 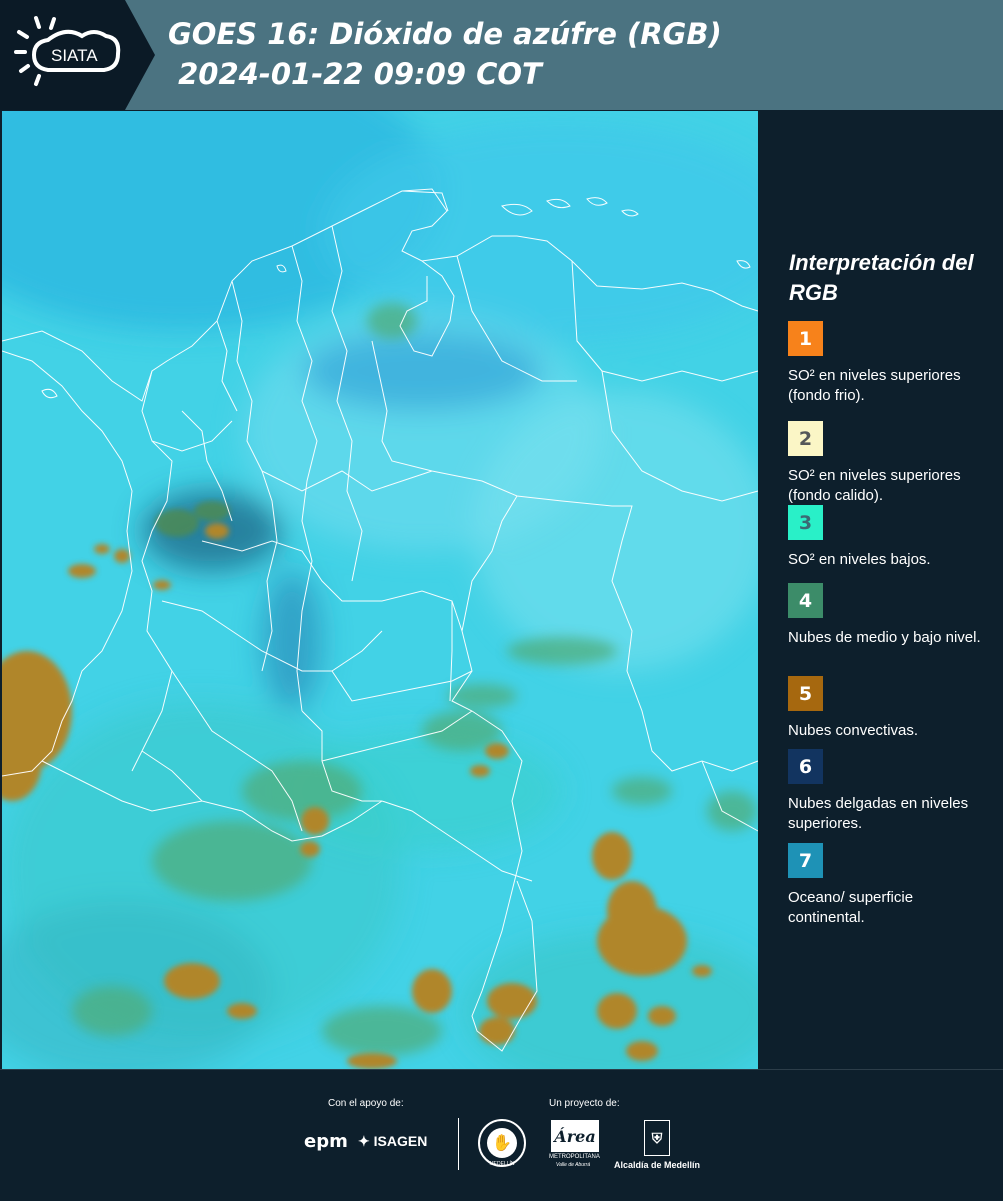 I want to click on legend-item-6: 6 Nubes delgadas en niveles superiores., so click(x=890, y=791).